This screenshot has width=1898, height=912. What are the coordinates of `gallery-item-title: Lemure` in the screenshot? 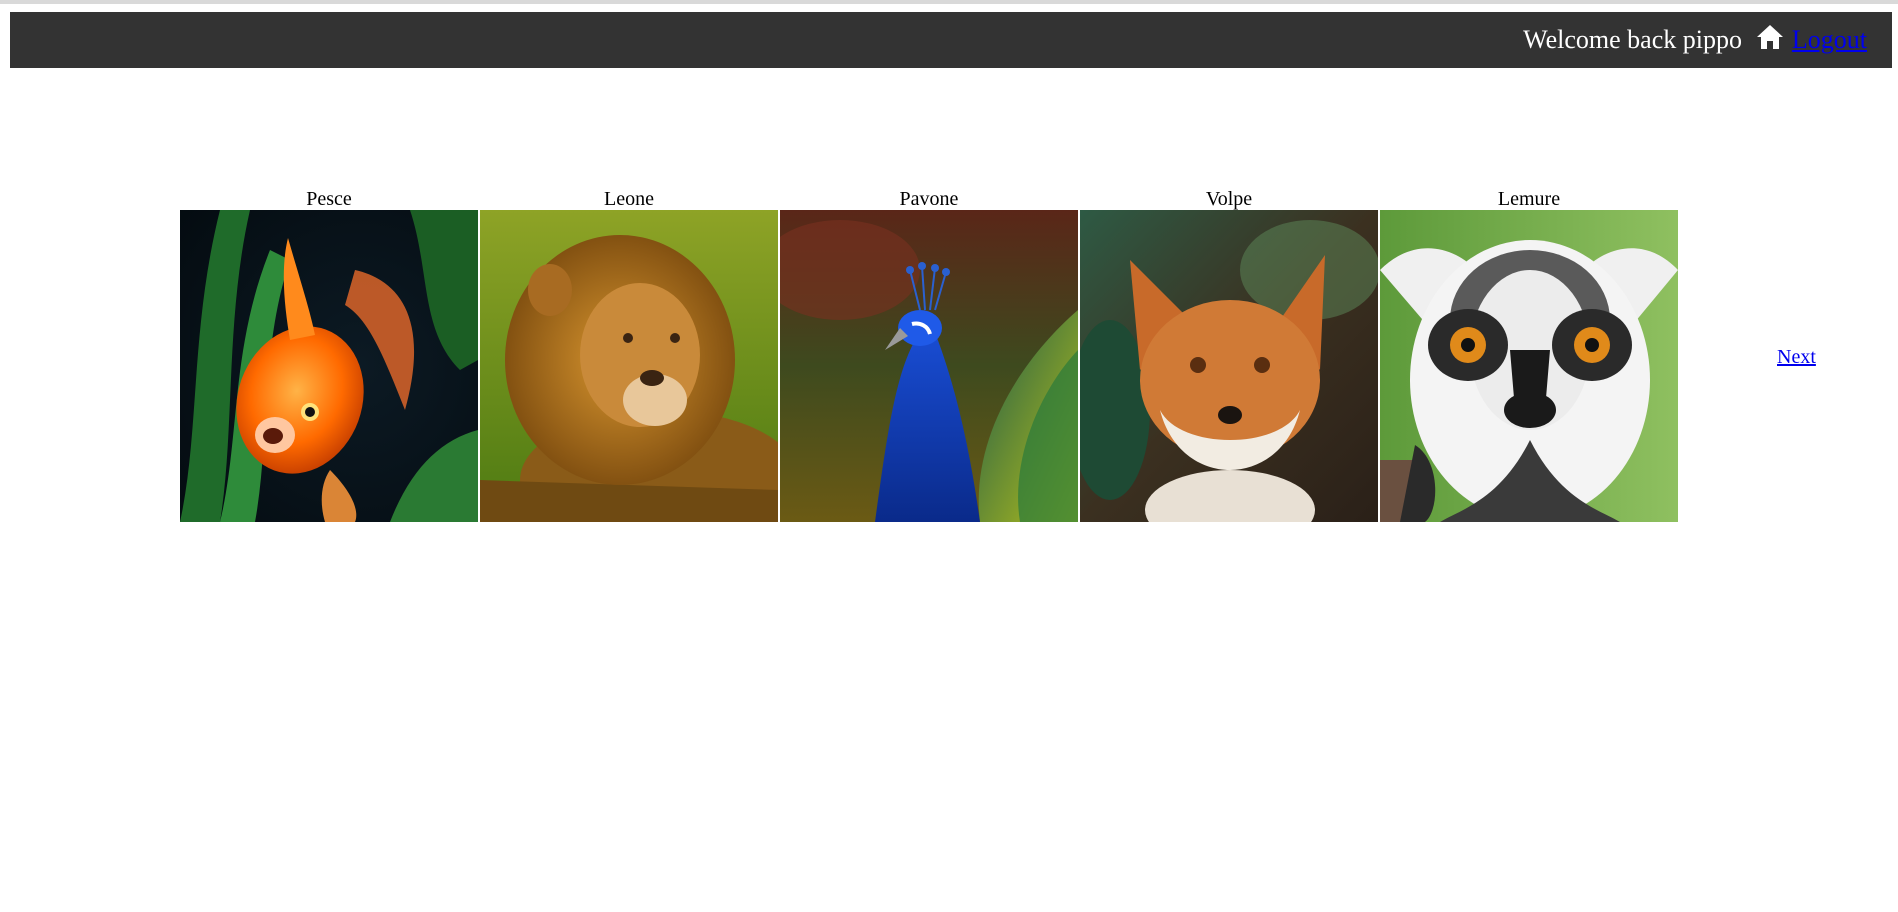 It's located at (1529, 199).